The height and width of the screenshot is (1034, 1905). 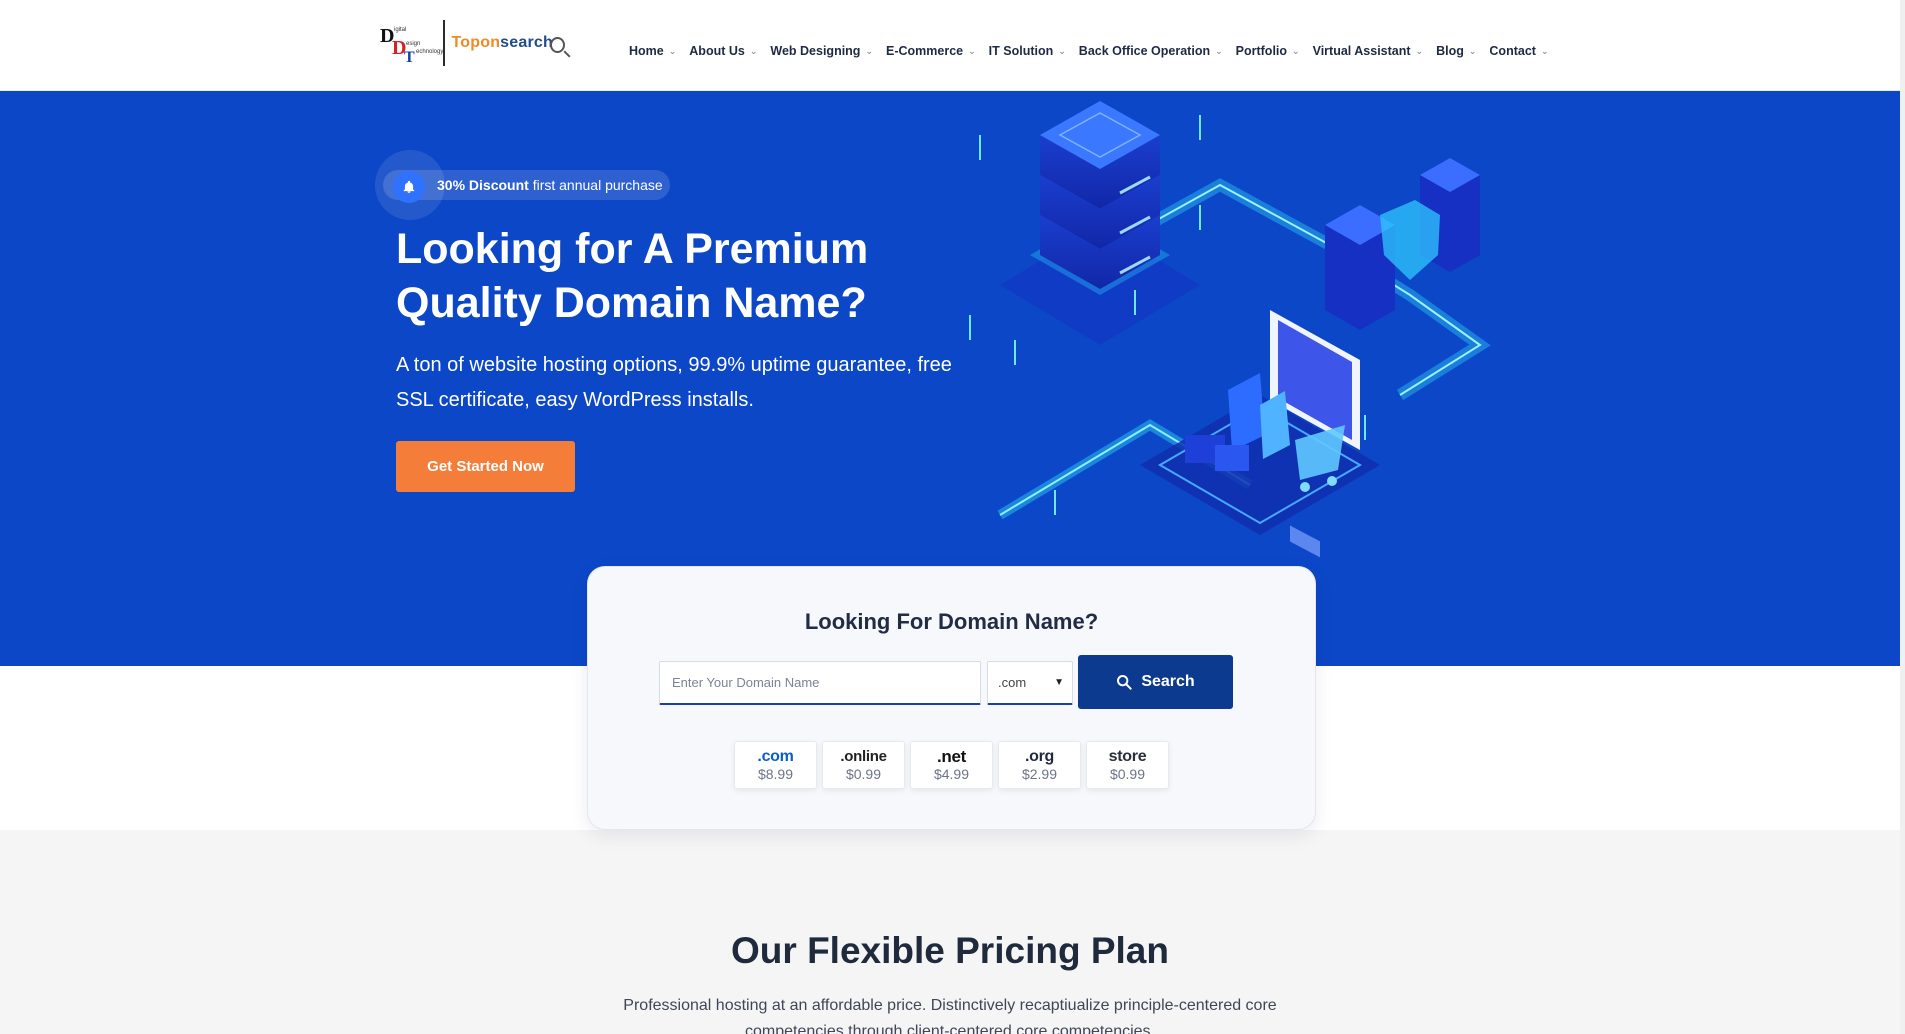 I want to click on logo-word-design: esign, so click(x=413, y=44).